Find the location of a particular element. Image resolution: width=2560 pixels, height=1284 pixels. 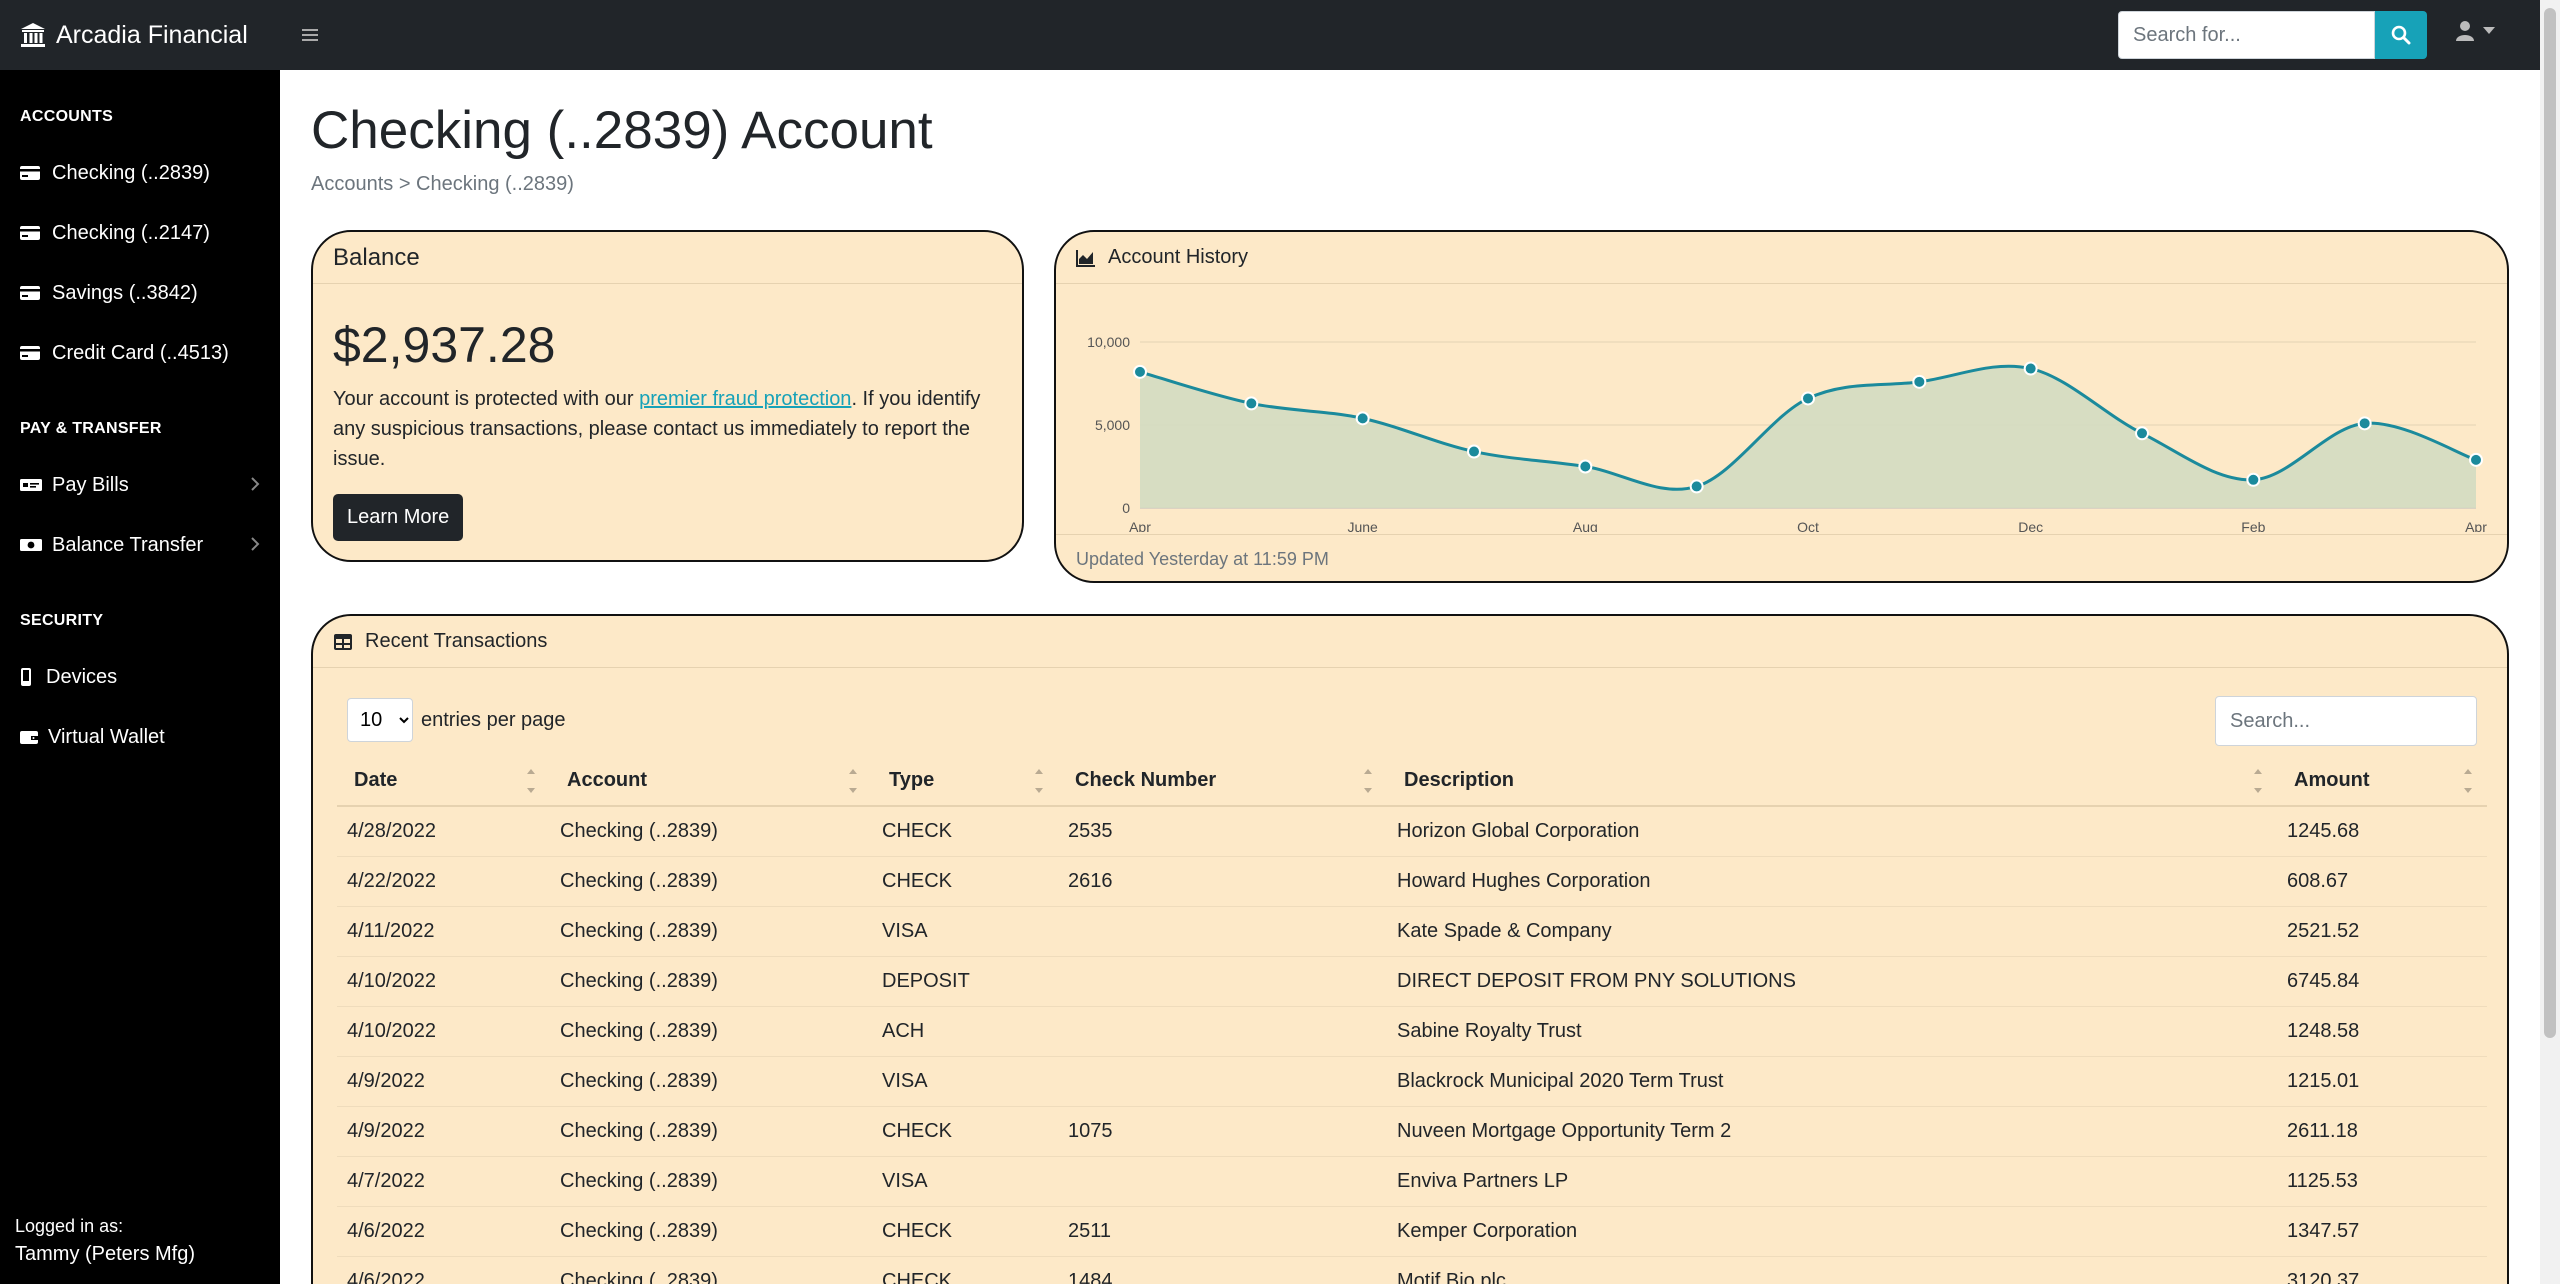

chart-x-tick-label: Oct is located at coordinates (1808, 525).